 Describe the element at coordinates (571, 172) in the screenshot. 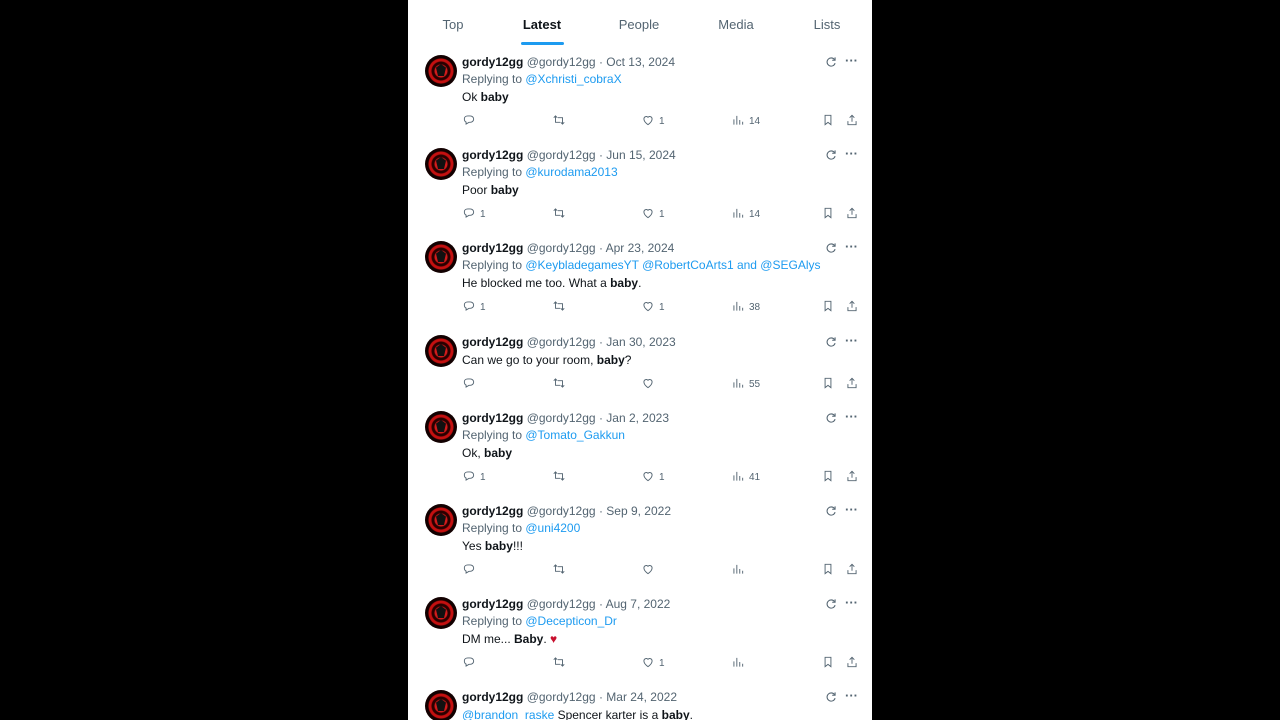

I see `reply-mentions: @kurodama2013` at that location.